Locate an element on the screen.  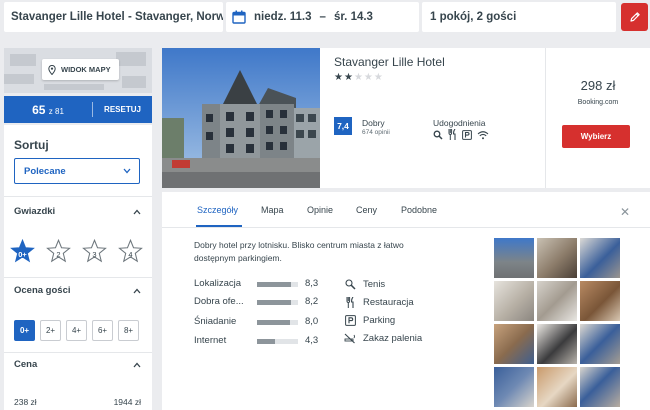
tab-map: Mapa is located at coordinates (272, 210).